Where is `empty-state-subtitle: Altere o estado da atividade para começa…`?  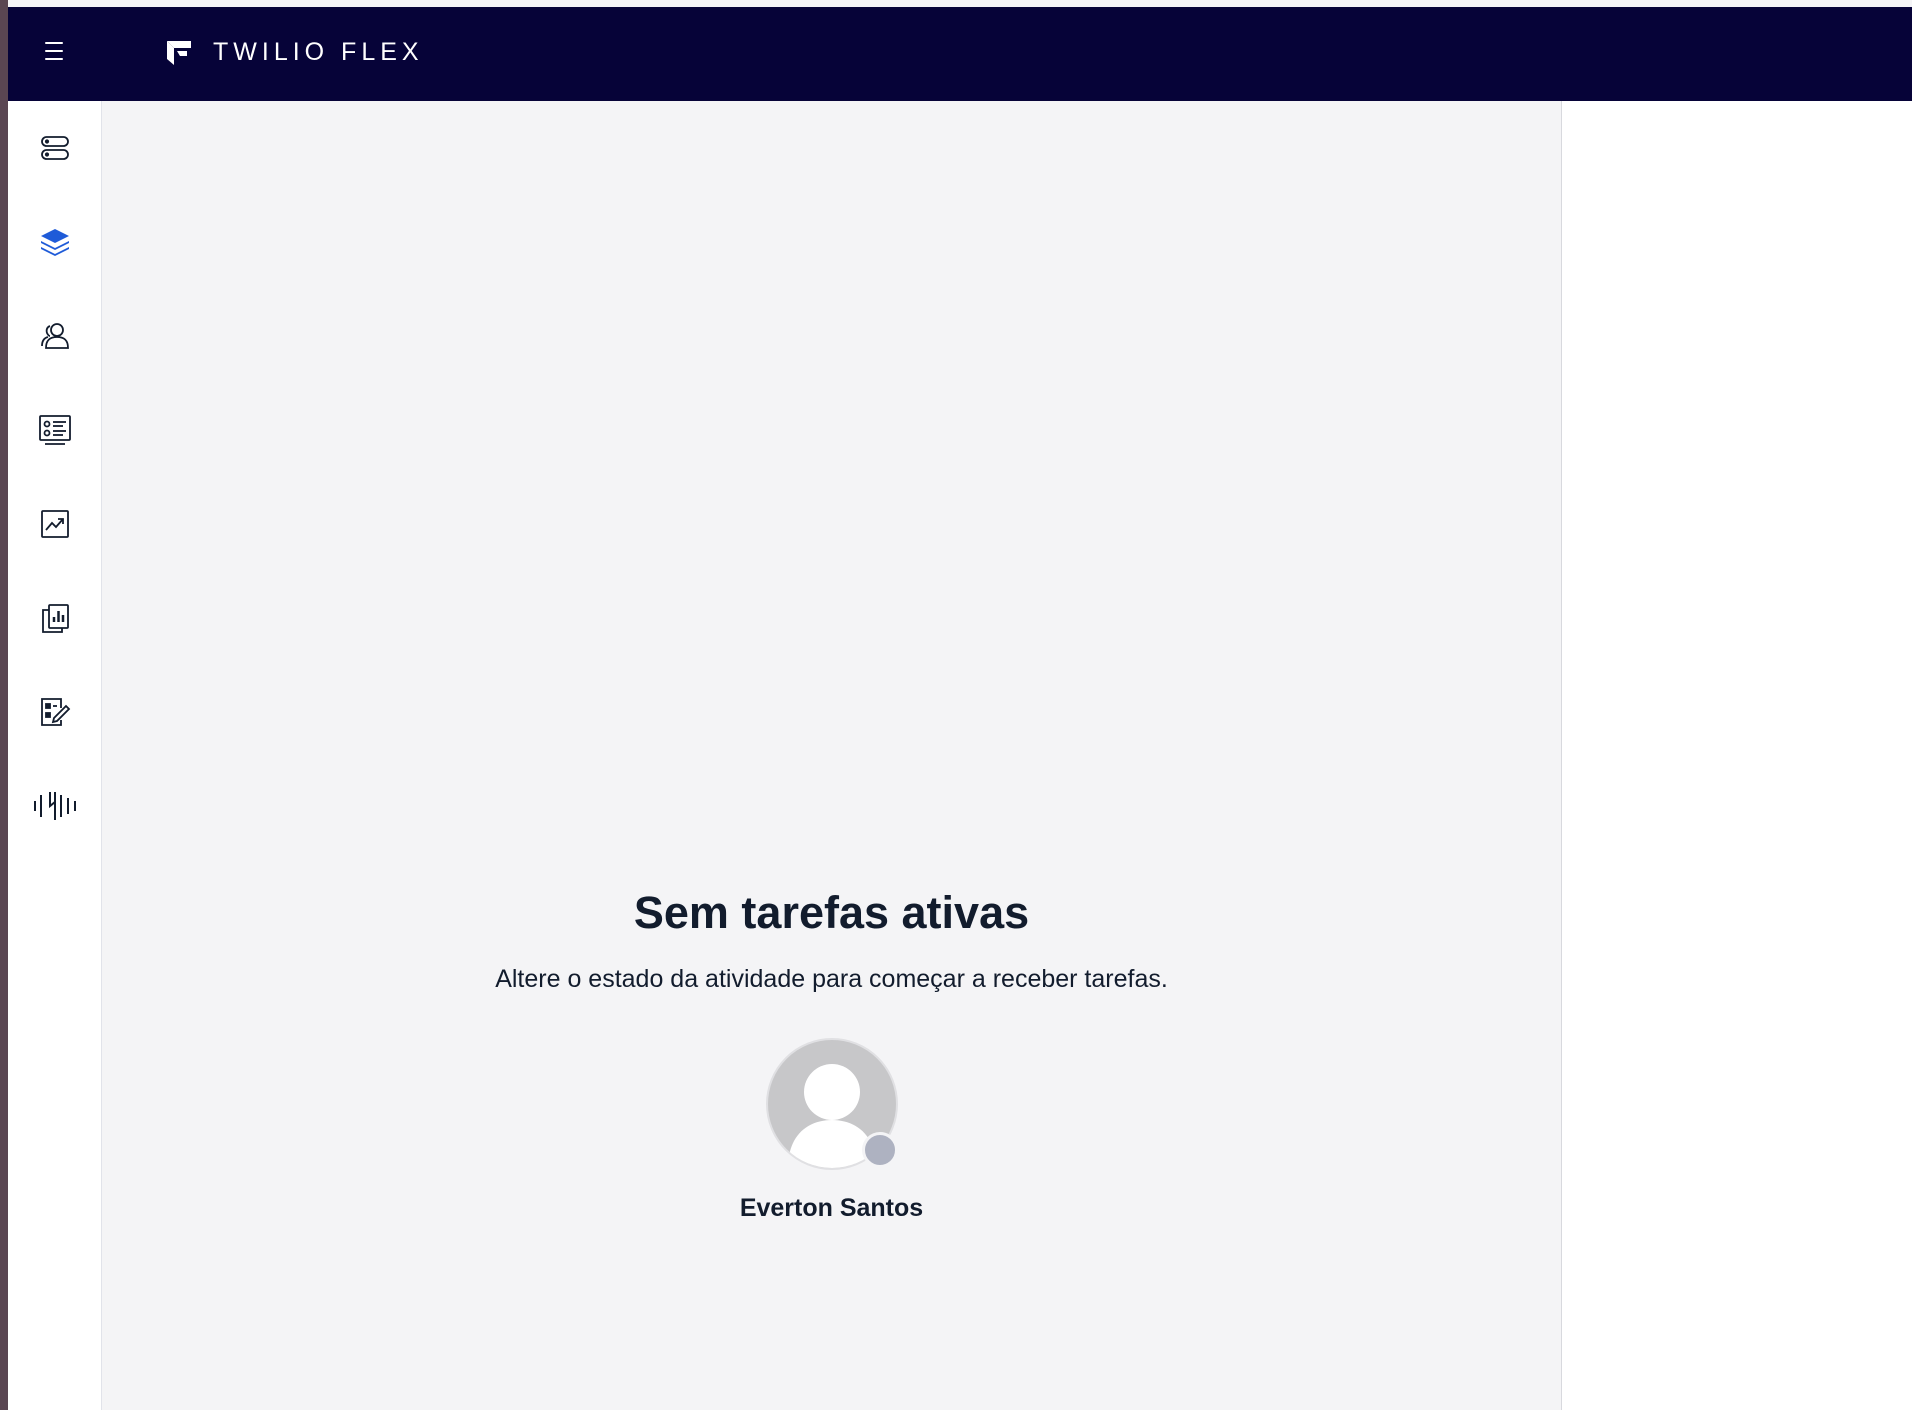 empty-state-subtitle: Altere o estado da atividade para começa… is located at coordinates (831, 979).